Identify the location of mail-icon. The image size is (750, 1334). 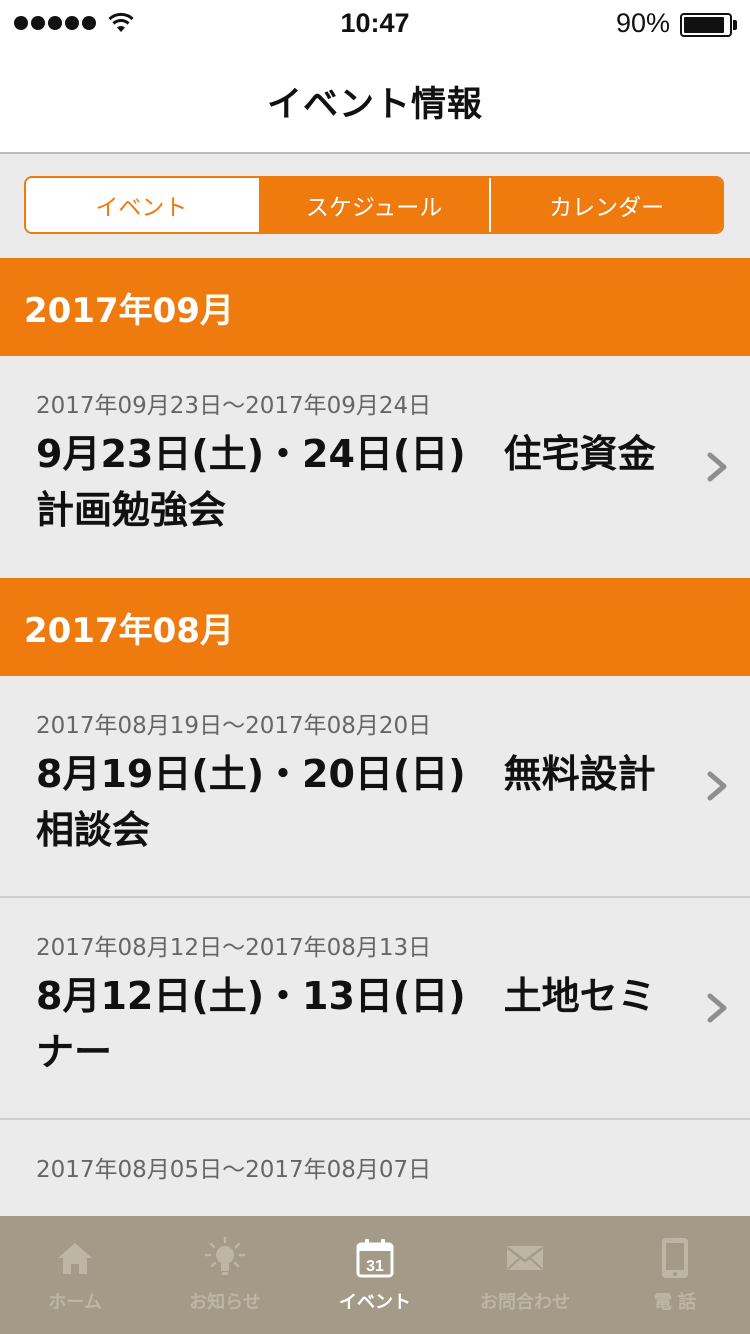
(525, 1258).